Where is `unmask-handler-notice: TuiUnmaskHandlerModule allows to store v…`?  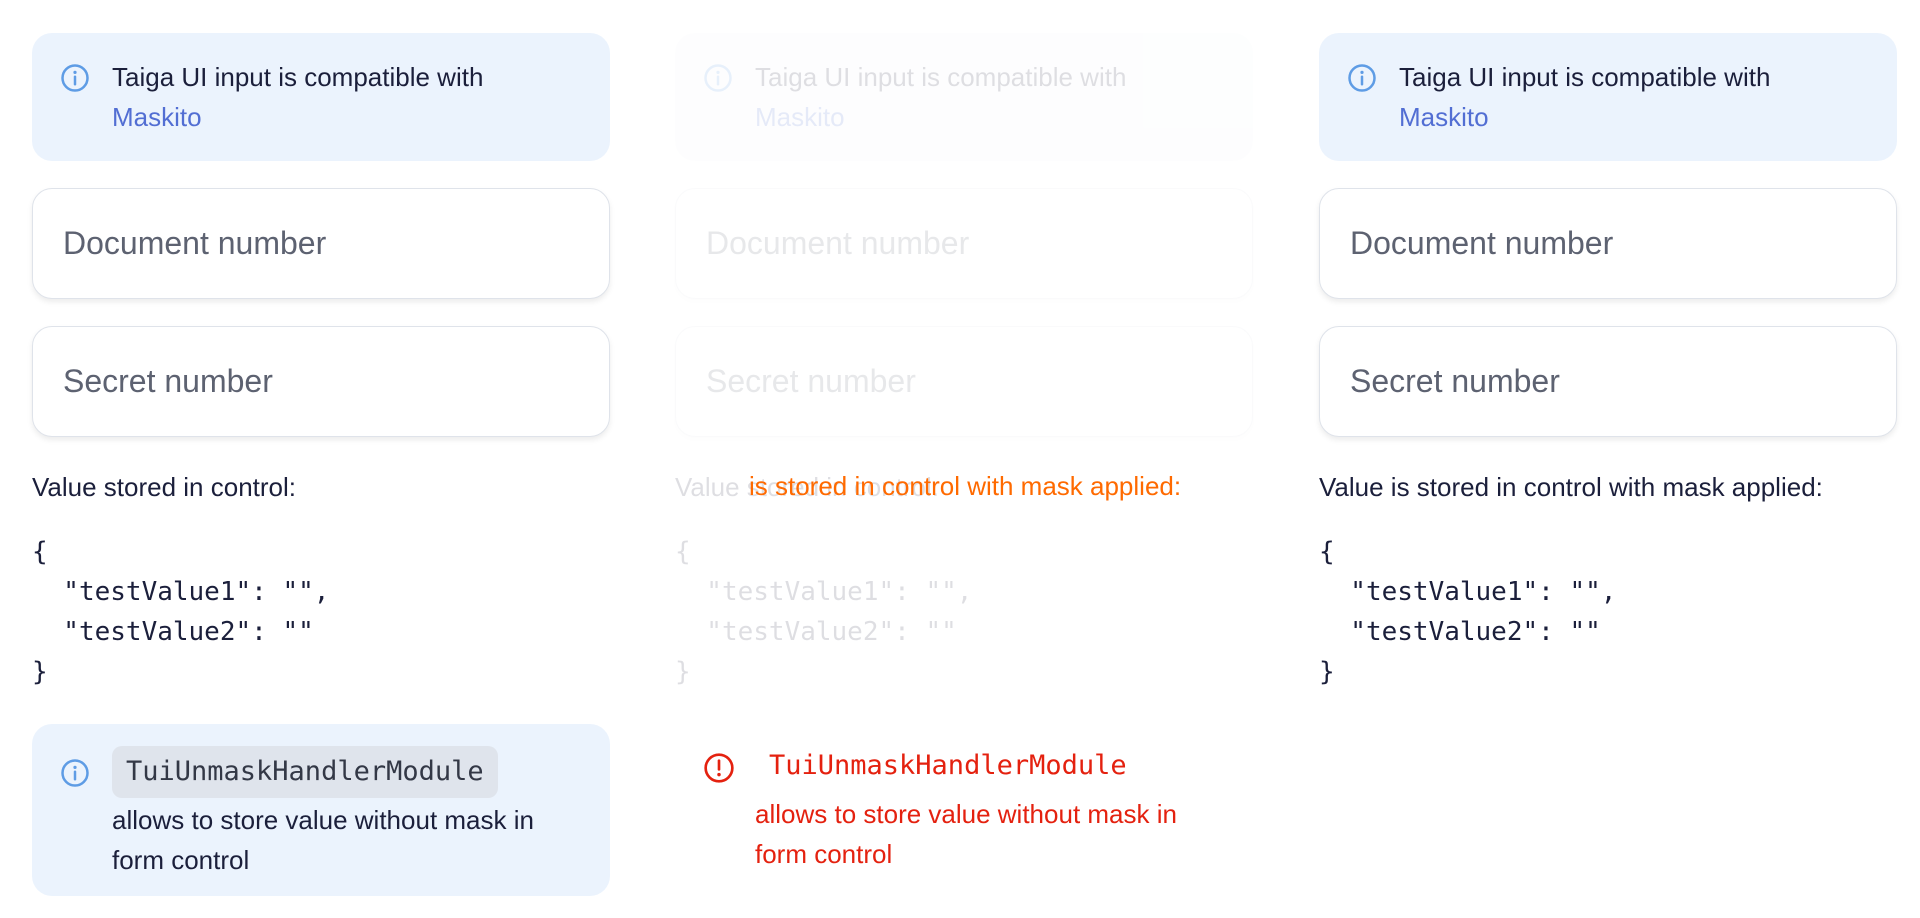
unmask-handler-notice: TuiUnmaskHandlerModule allows to store v… is located at coordinates (321, 810).